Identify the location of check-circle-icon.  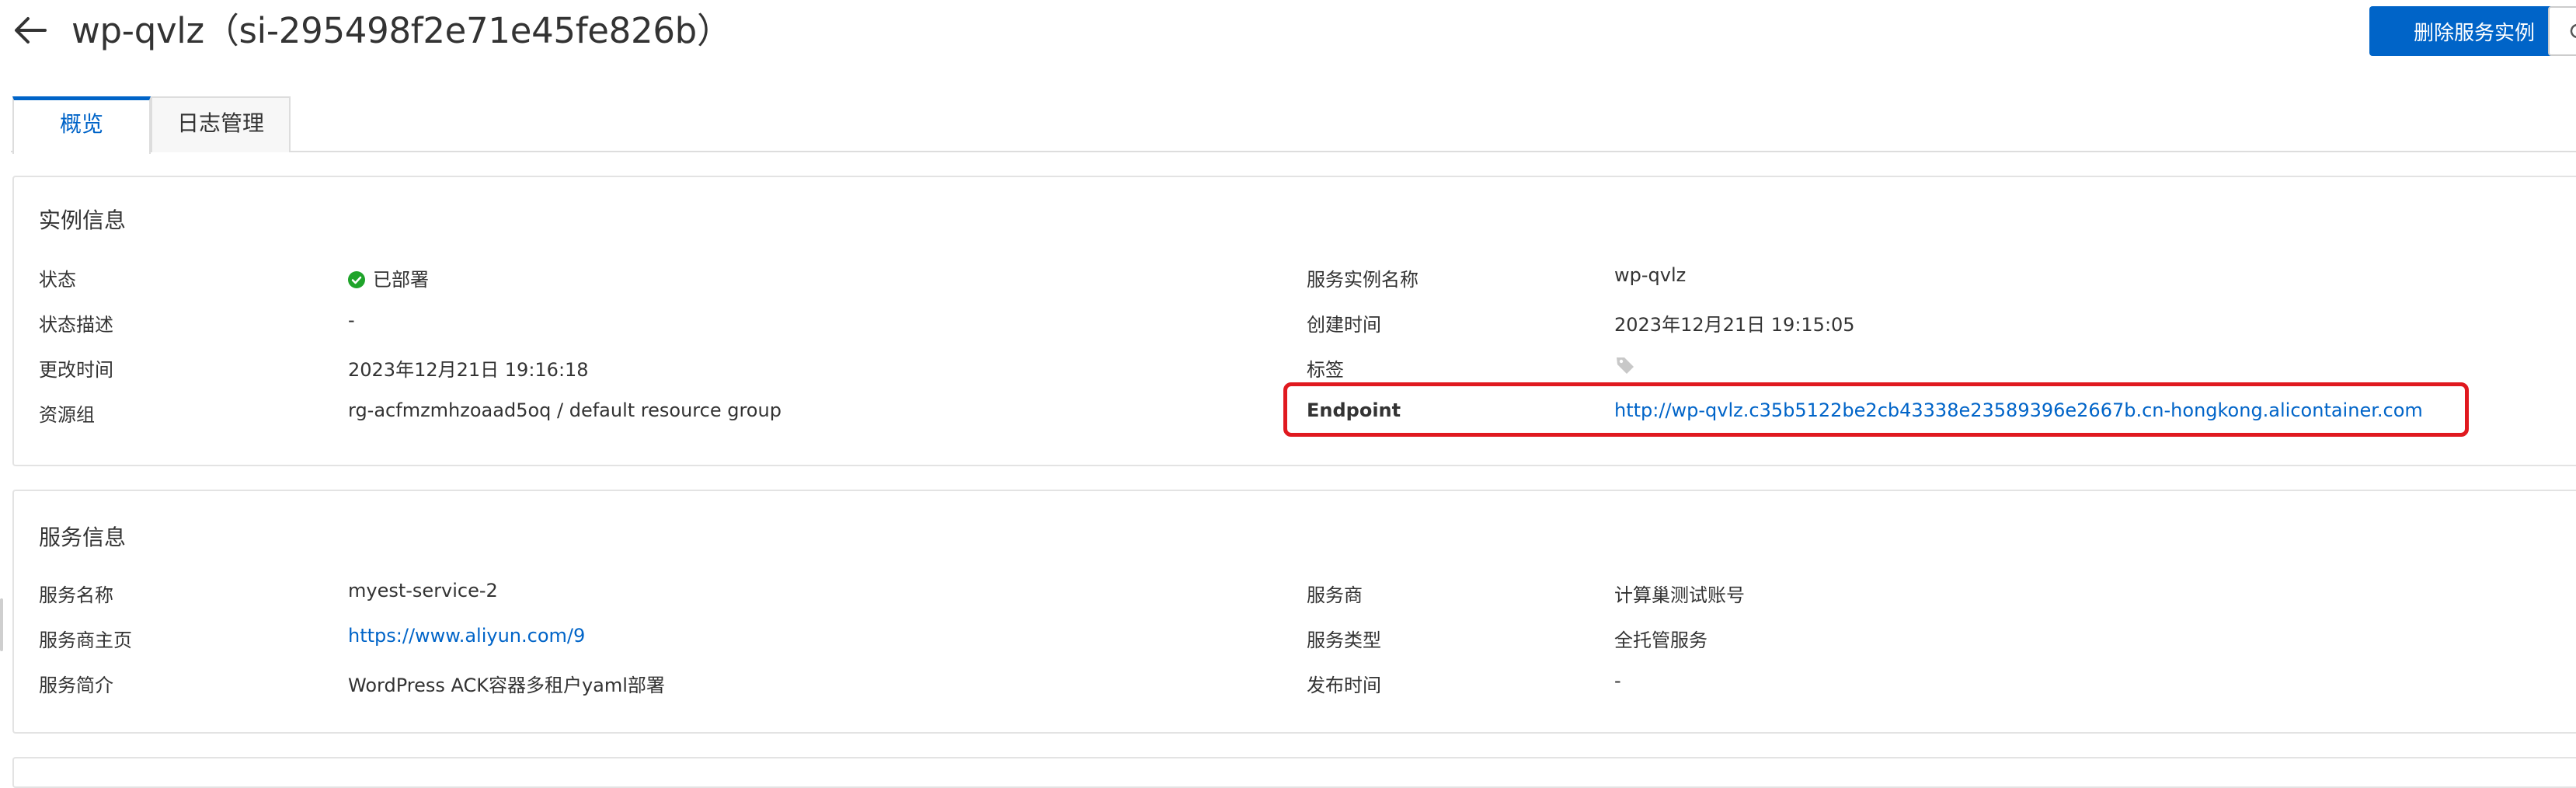
(357, 279).